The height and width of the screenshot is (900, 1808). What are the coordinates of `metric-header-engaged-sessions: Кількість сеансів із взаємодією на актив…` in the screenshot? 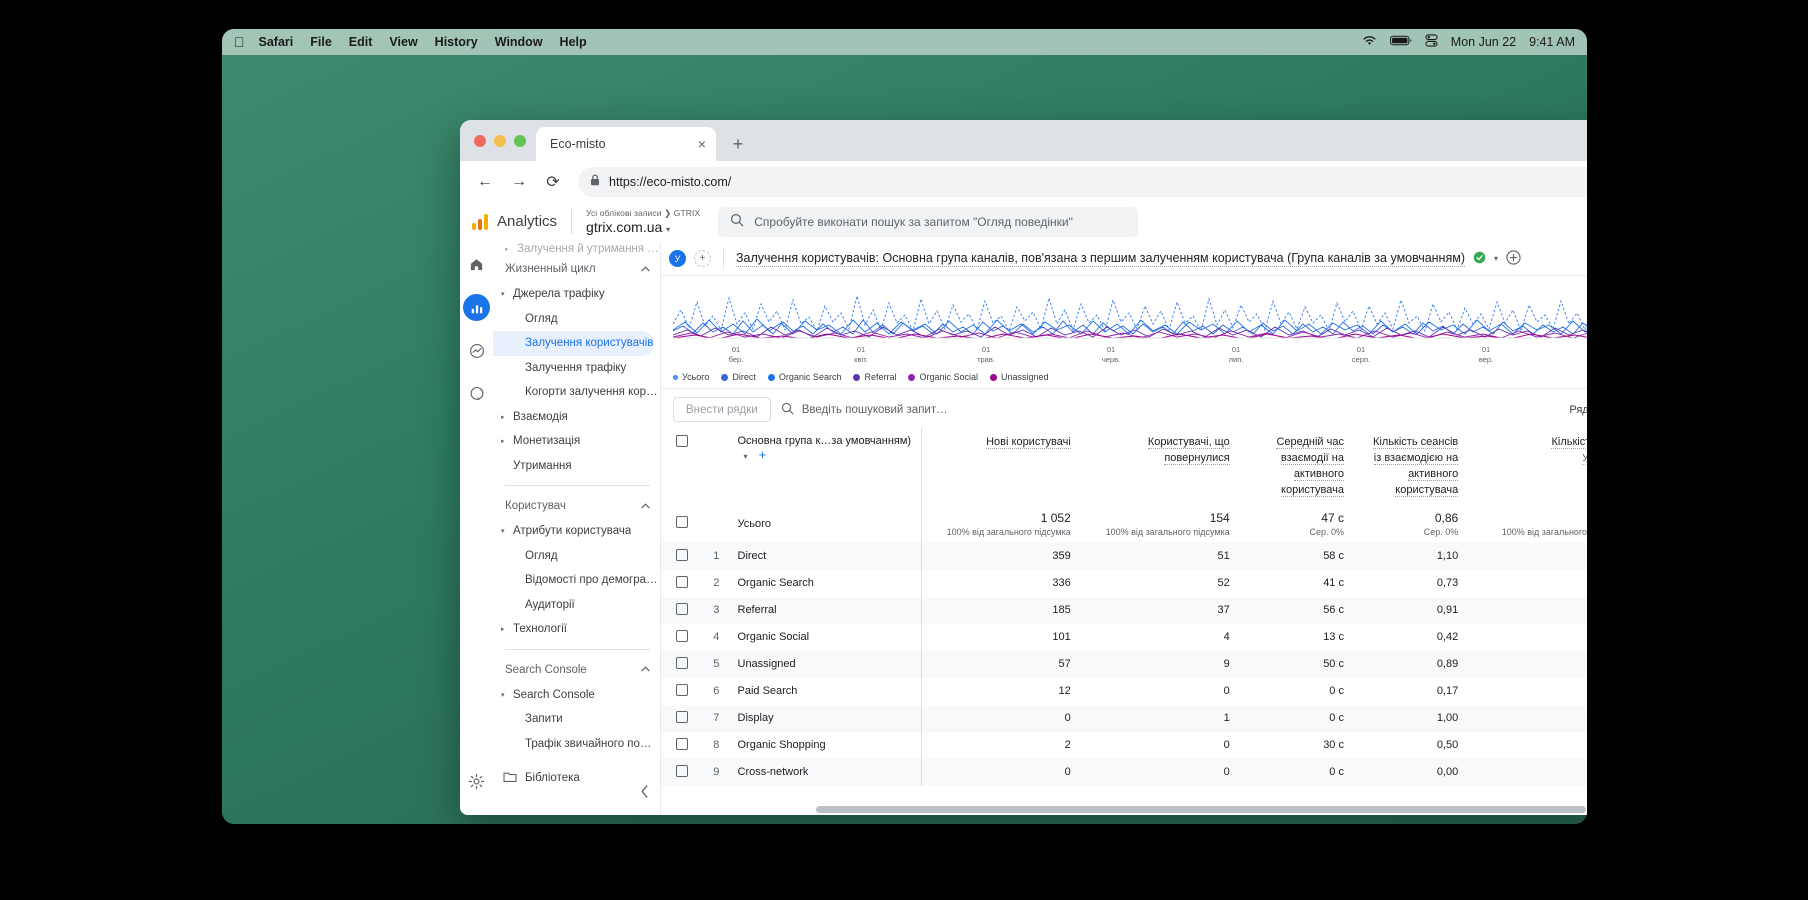 It's located at (1411, 466).